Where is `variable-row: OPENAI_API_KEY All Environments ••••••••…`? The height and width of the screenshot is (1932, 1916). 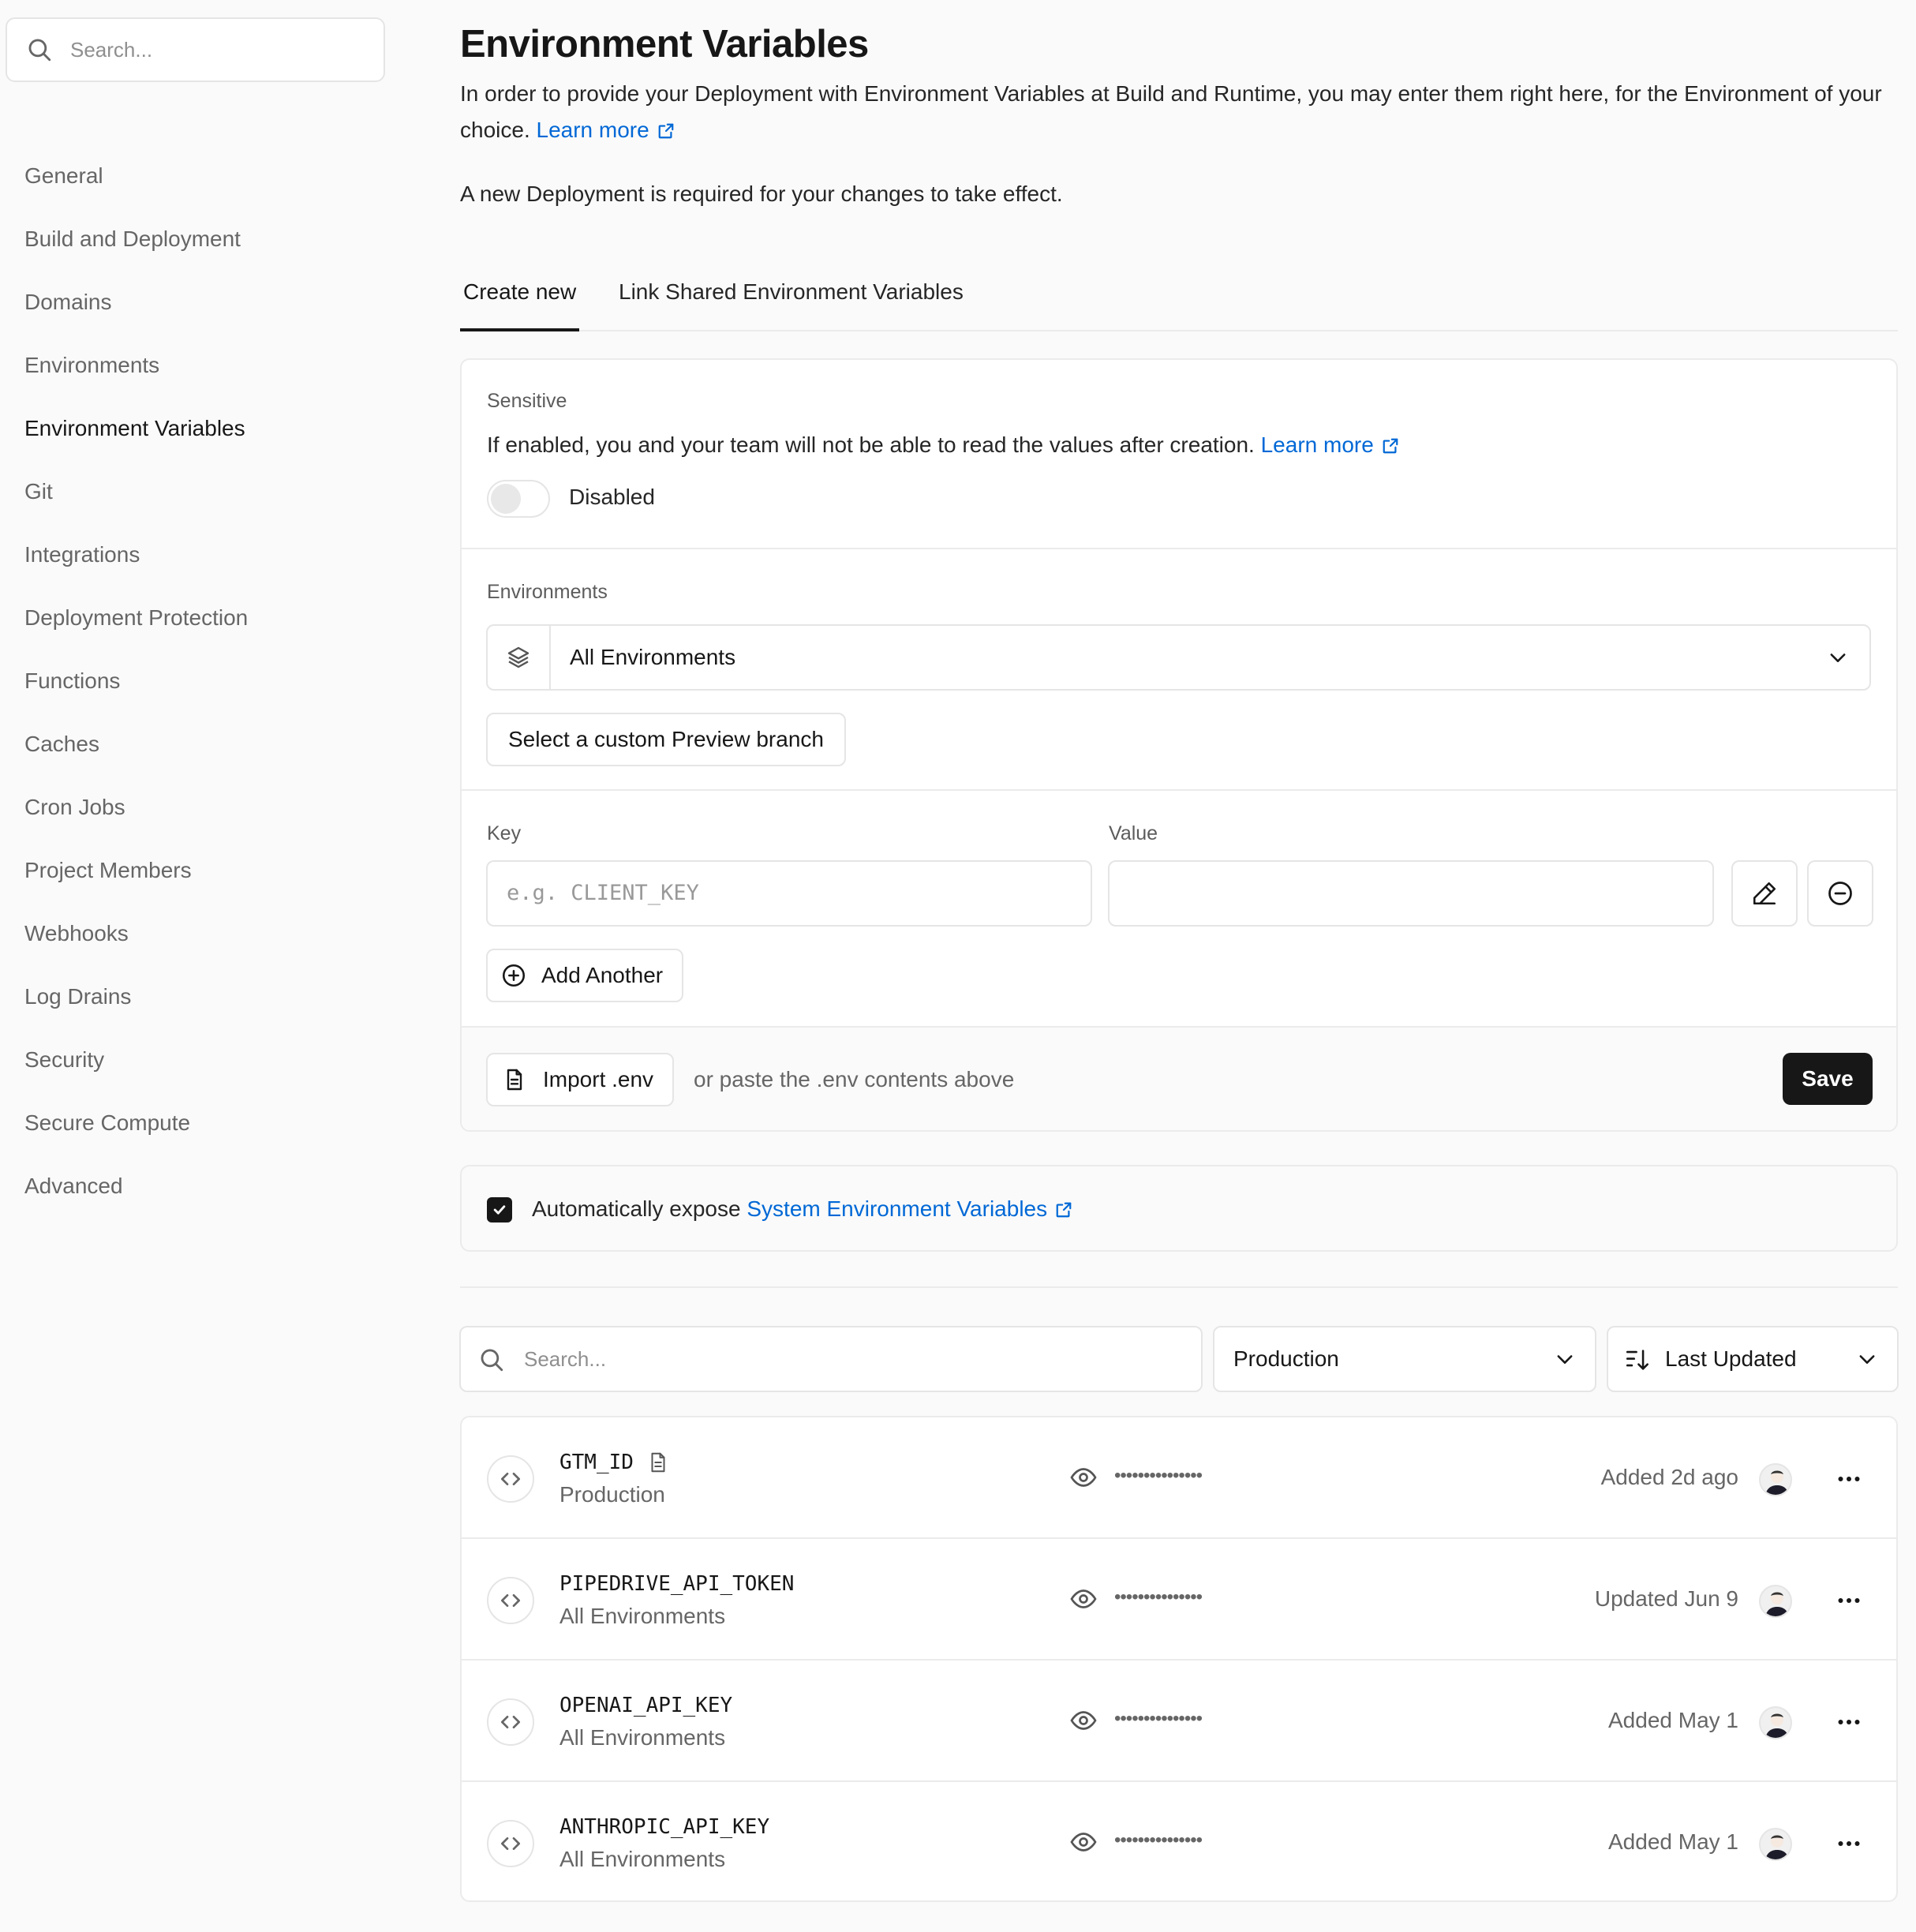 variable-row: OPENAI_API_KEY All Environments ••••••••… is located at coordinates (1179, 1721).